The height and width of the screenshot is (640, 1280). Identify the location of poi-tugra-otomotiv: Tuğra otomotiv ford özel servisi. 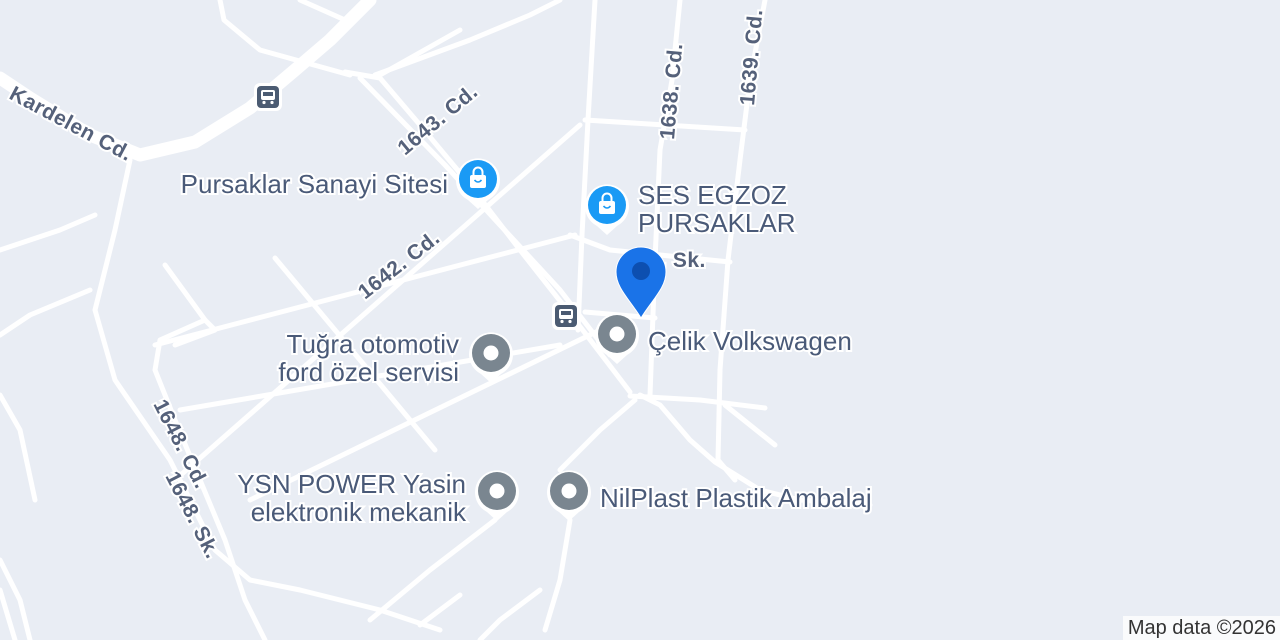
(394, 358).